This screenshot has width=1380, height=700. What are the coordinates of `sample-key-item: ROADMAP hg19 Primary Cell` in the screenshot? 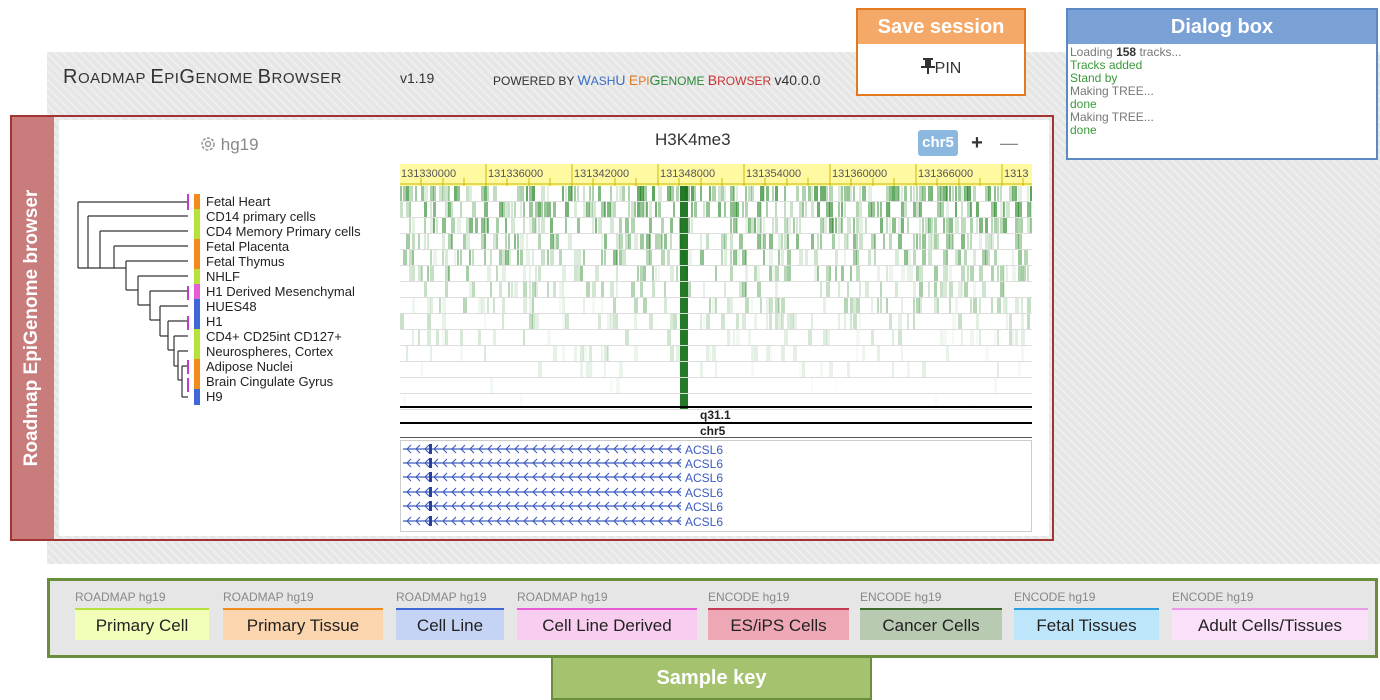 It's located at (142, 615).